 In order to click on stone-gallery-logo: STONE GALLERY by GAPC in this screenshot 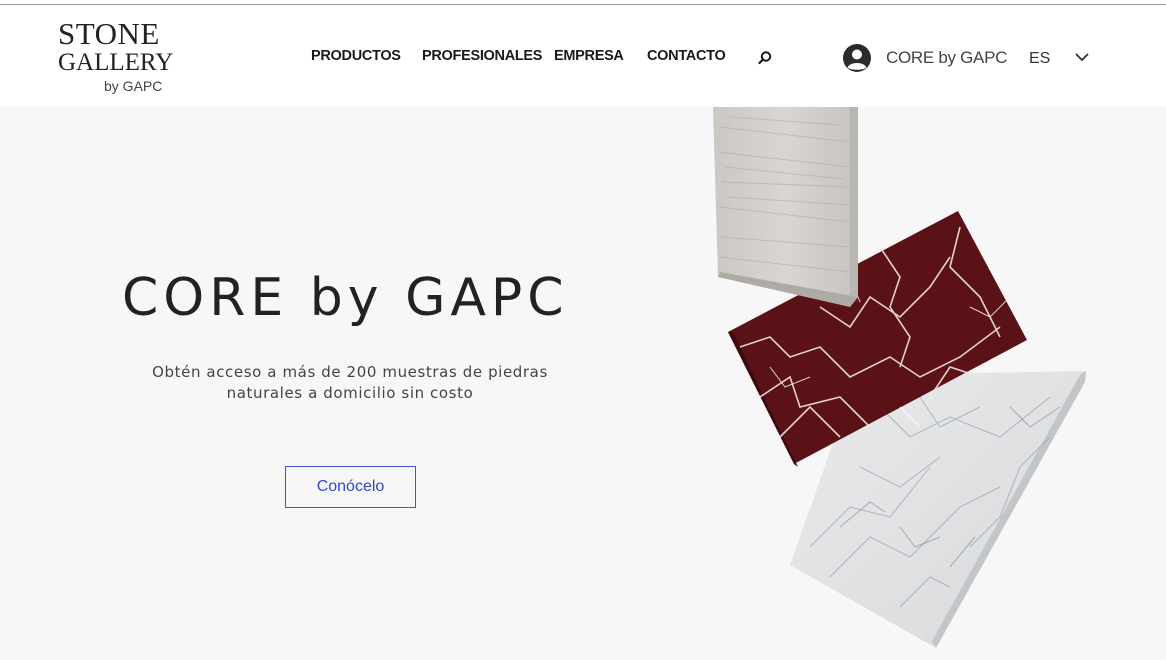, I will do `click(115, 56)`.